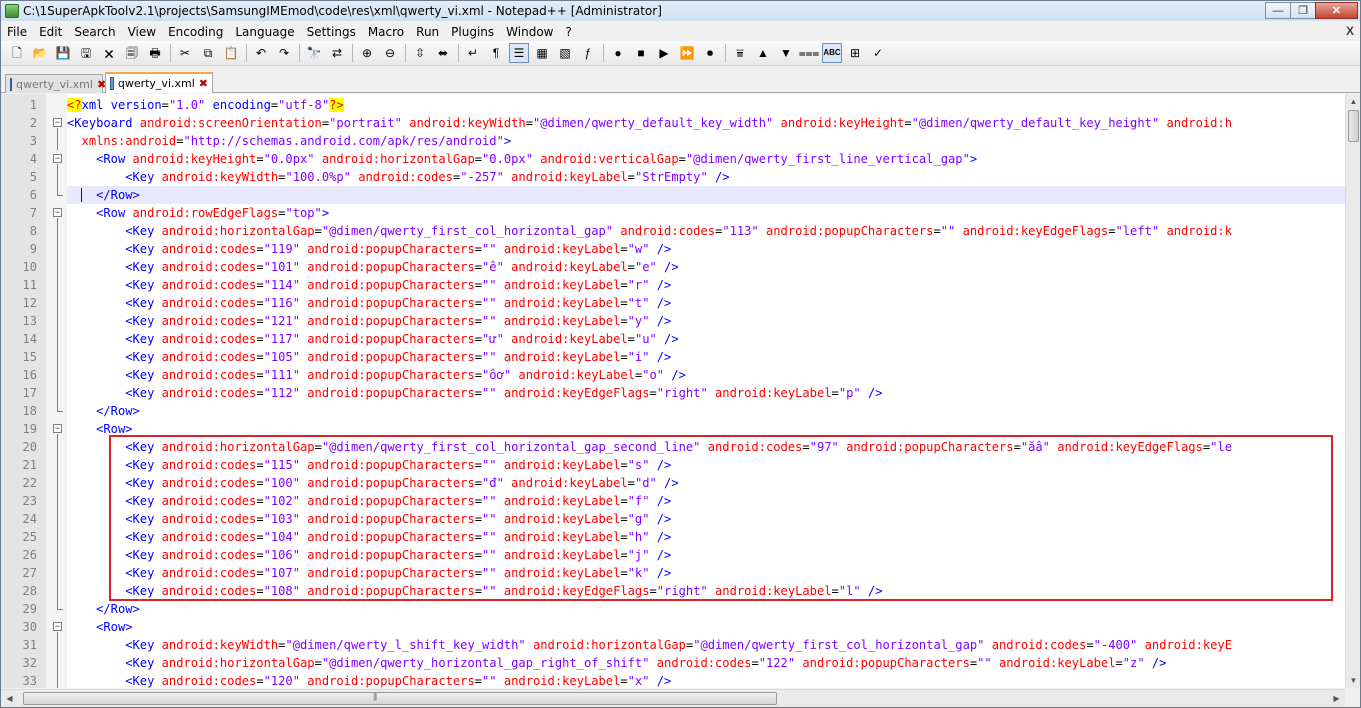 This screenshot has height=708, width=1361. What do you see at coordinates (1336, 10) in the screenshot?
I see `close-window-button: ✕` at bounding box center [1336, 10].